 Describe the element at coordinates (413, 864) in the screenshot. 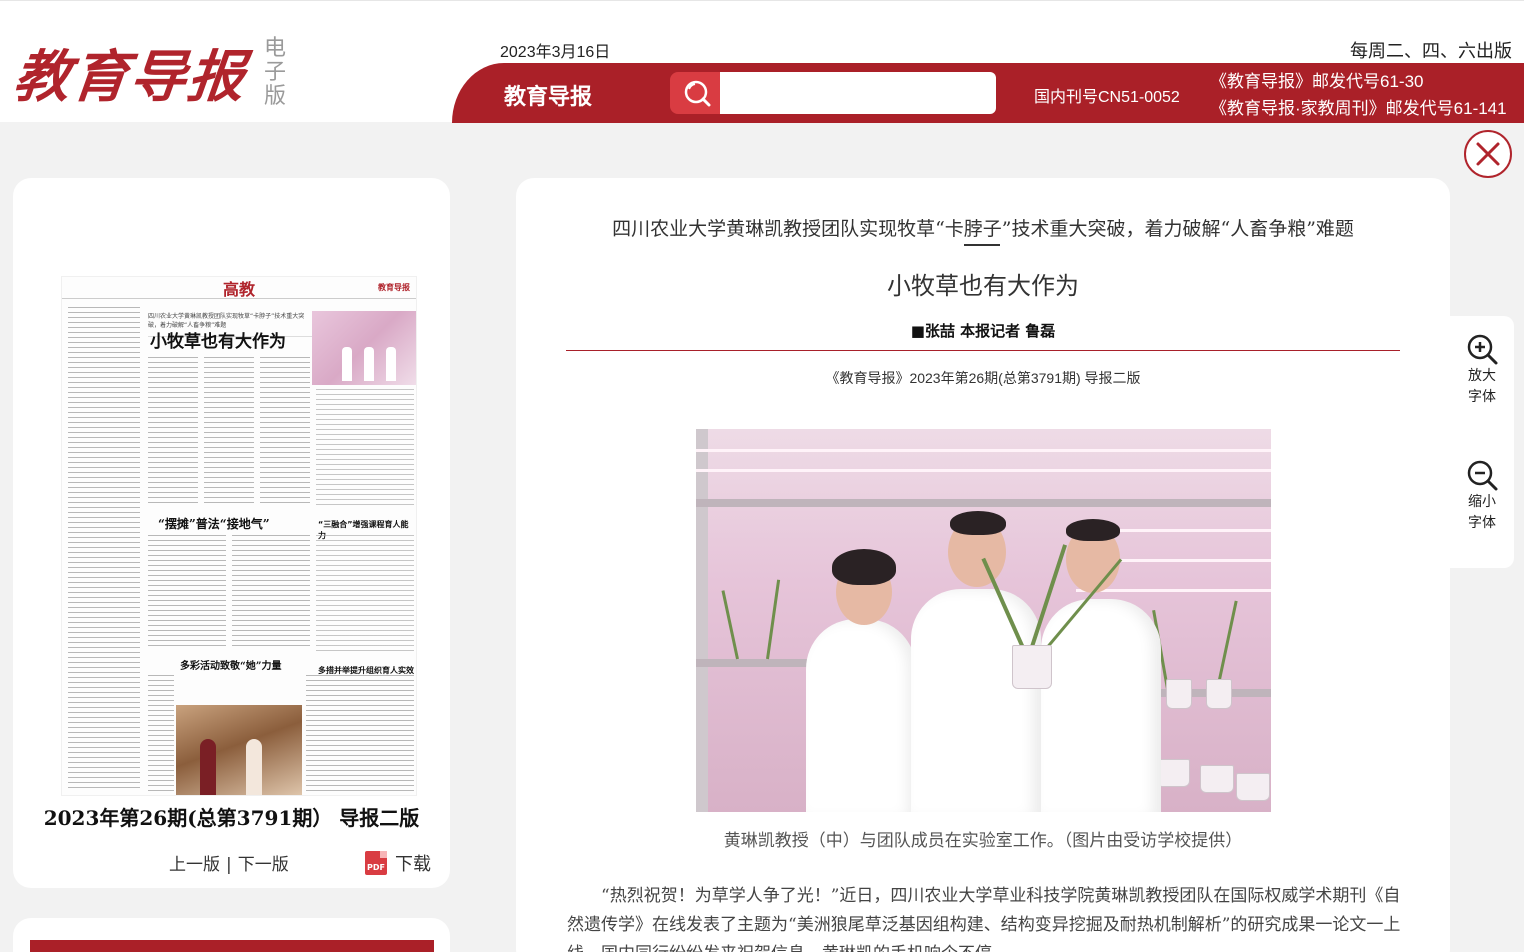

I see `download-label: 下载` at that location.